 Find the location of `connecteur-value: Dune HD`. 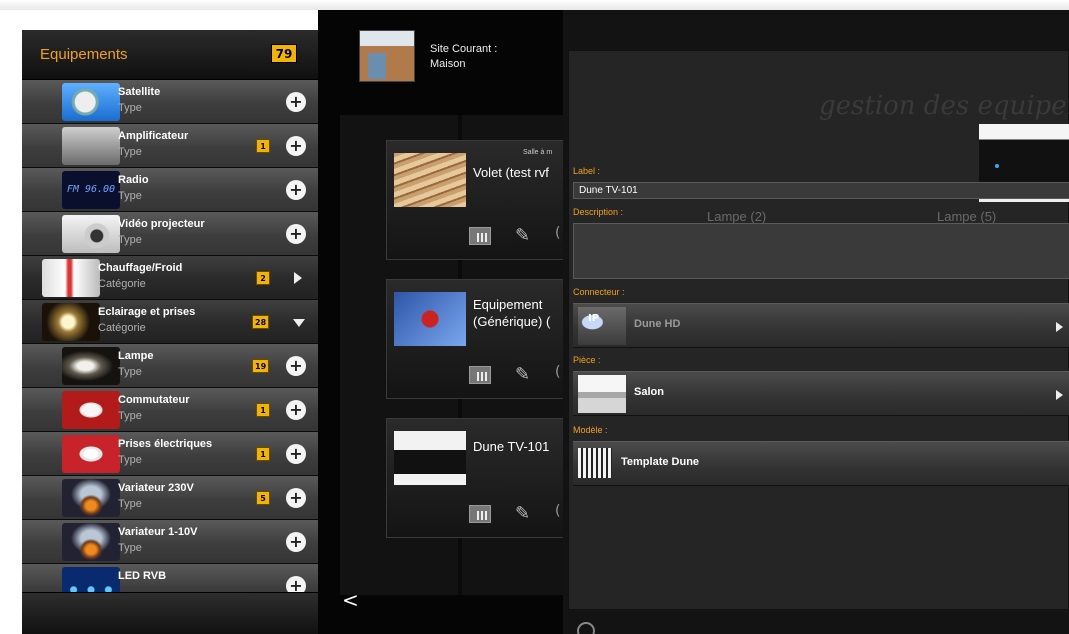

connecteur-value: Dune HD is located at coordinates (657, 324).